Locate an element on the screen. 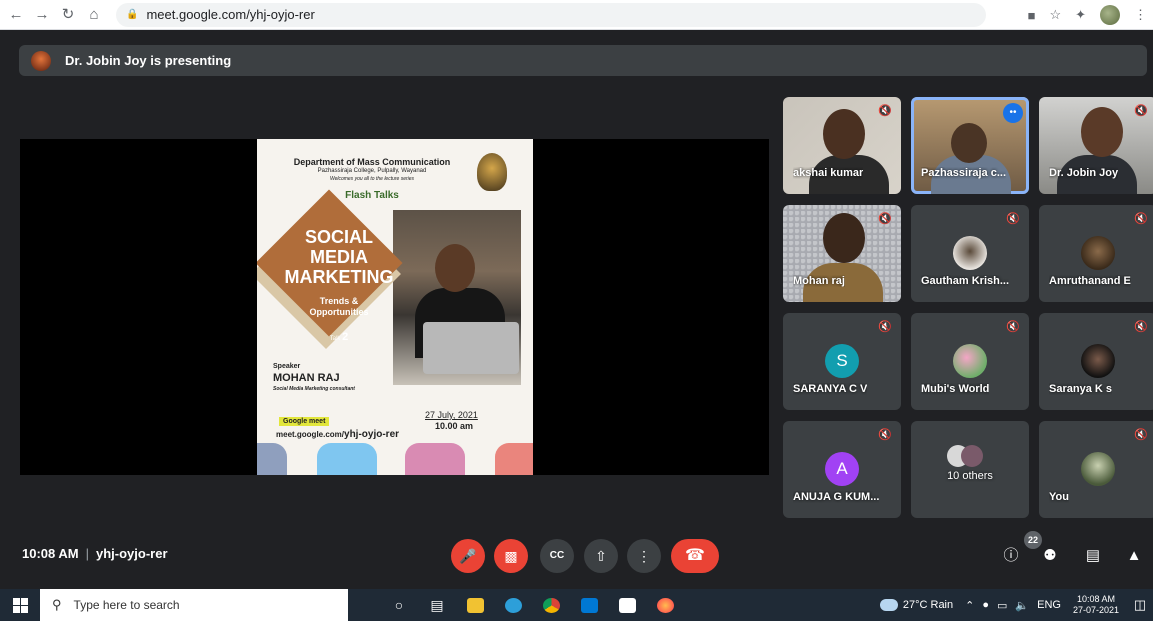 The image size is (1153, 621). camera-toggle-button: ▩ is located at coordinates (511, 556).